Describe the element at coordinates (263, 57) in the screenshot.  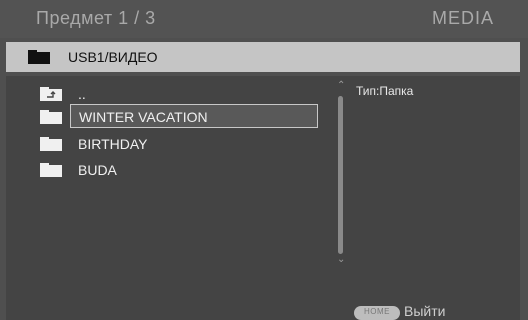
I see `path-bar: USB1/ВИДЕО` at that location.